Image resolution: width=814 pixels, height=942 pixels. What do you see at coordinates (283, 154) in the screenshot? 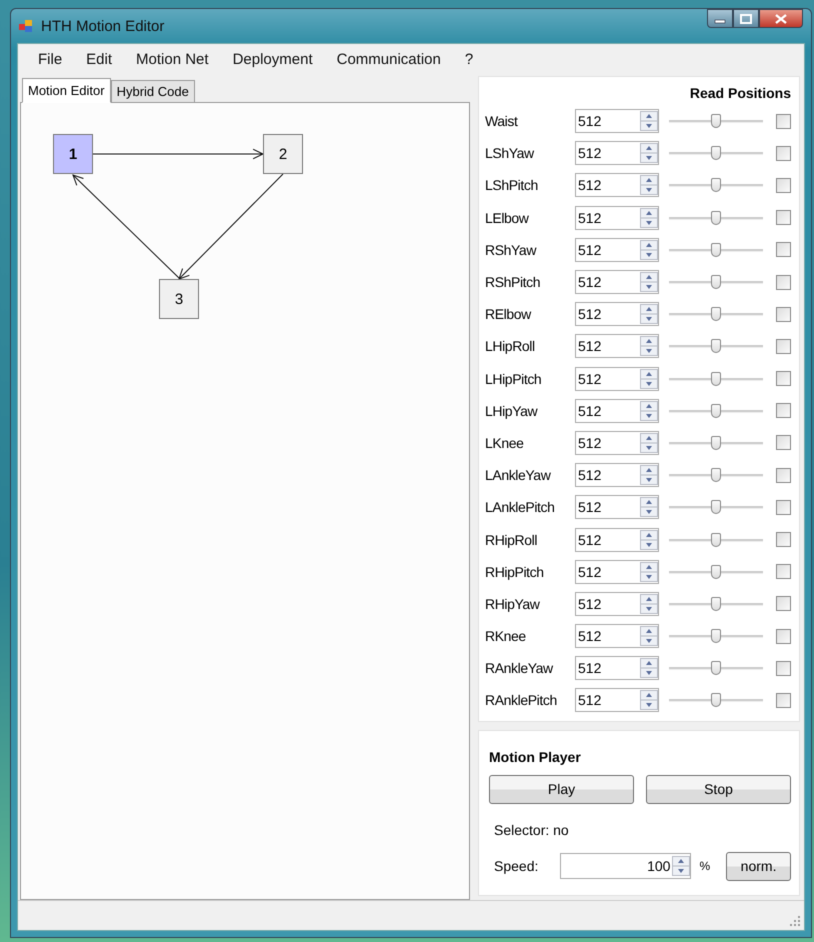
I see `state-node: 2` at bounding box center [283, 154].